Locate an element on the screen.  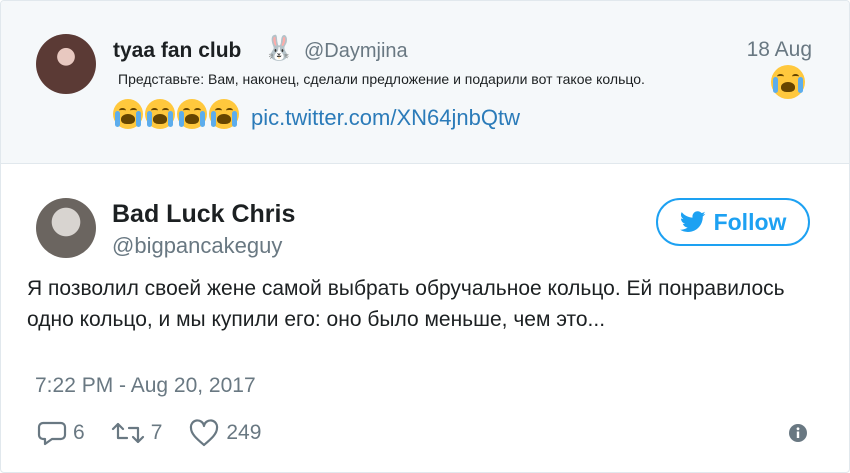
retweet-count: 7 is located at coordinates (156, 432).